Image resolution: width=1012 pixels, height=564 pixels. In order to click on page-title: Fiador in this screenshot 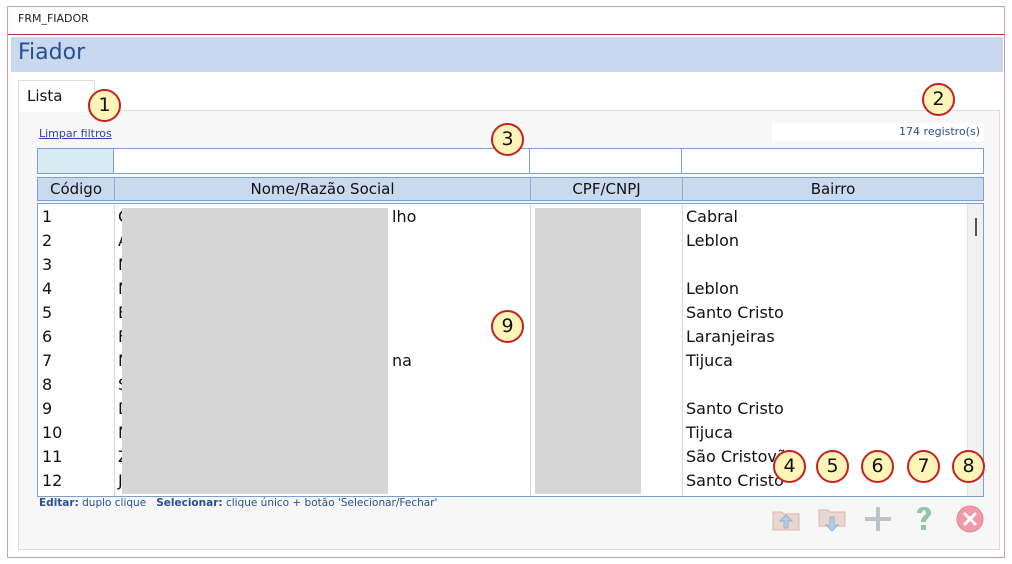, I will do `click(52, 52)`.